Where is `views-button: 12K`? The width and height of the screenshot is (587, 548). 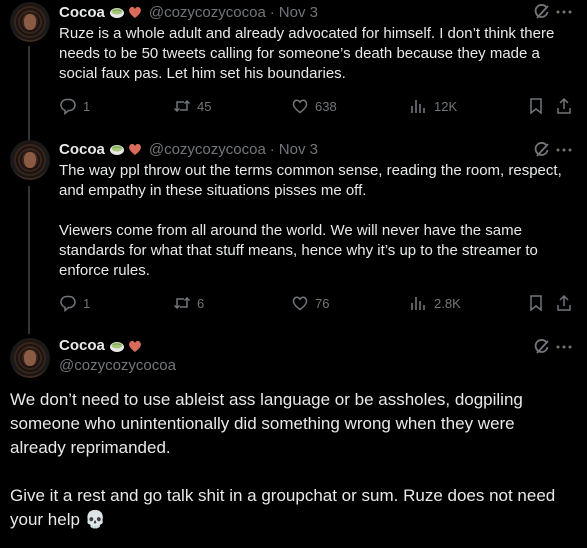 views-button: 12K is located at coordinates (433, 106).